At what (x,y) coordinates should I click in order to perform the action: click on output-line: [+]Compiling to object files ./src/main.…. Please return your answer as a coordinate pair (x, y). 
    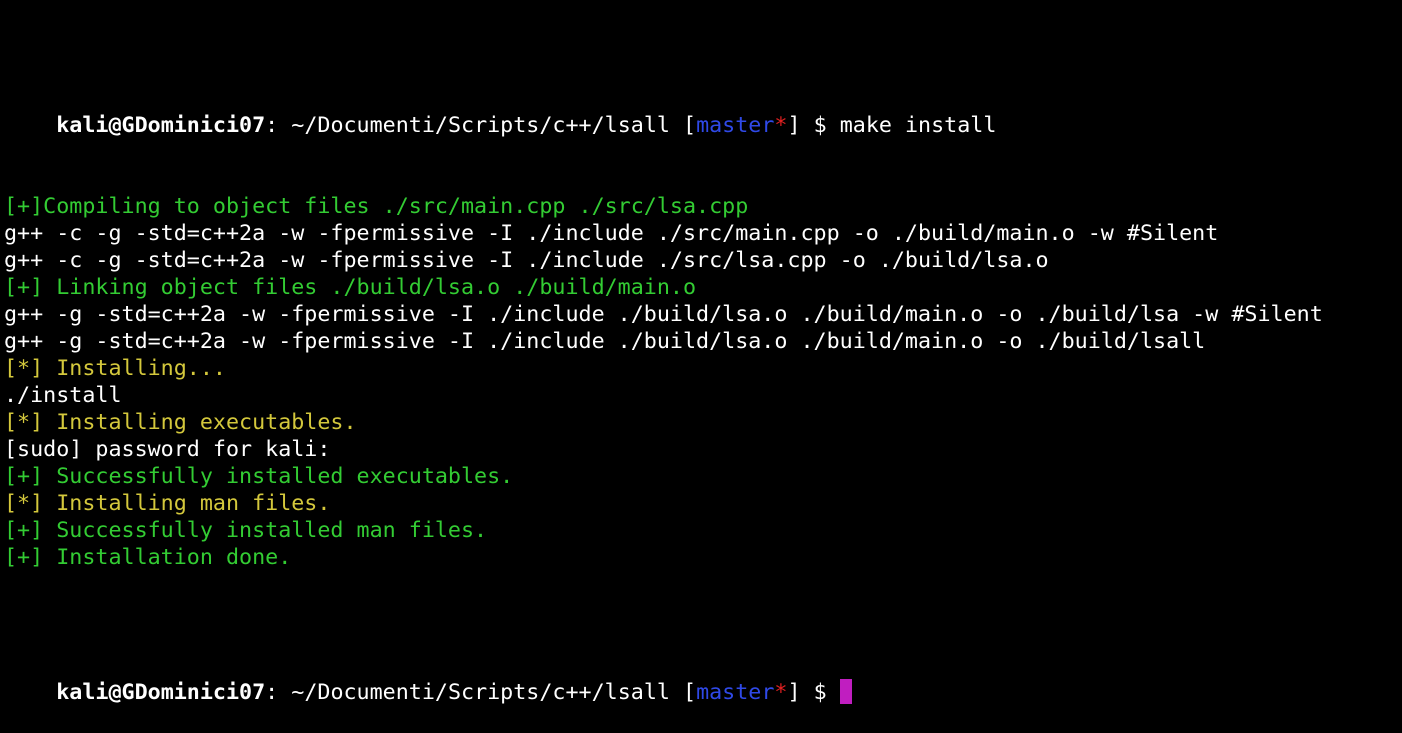
    Looking at the image, I should click on (376, 206).